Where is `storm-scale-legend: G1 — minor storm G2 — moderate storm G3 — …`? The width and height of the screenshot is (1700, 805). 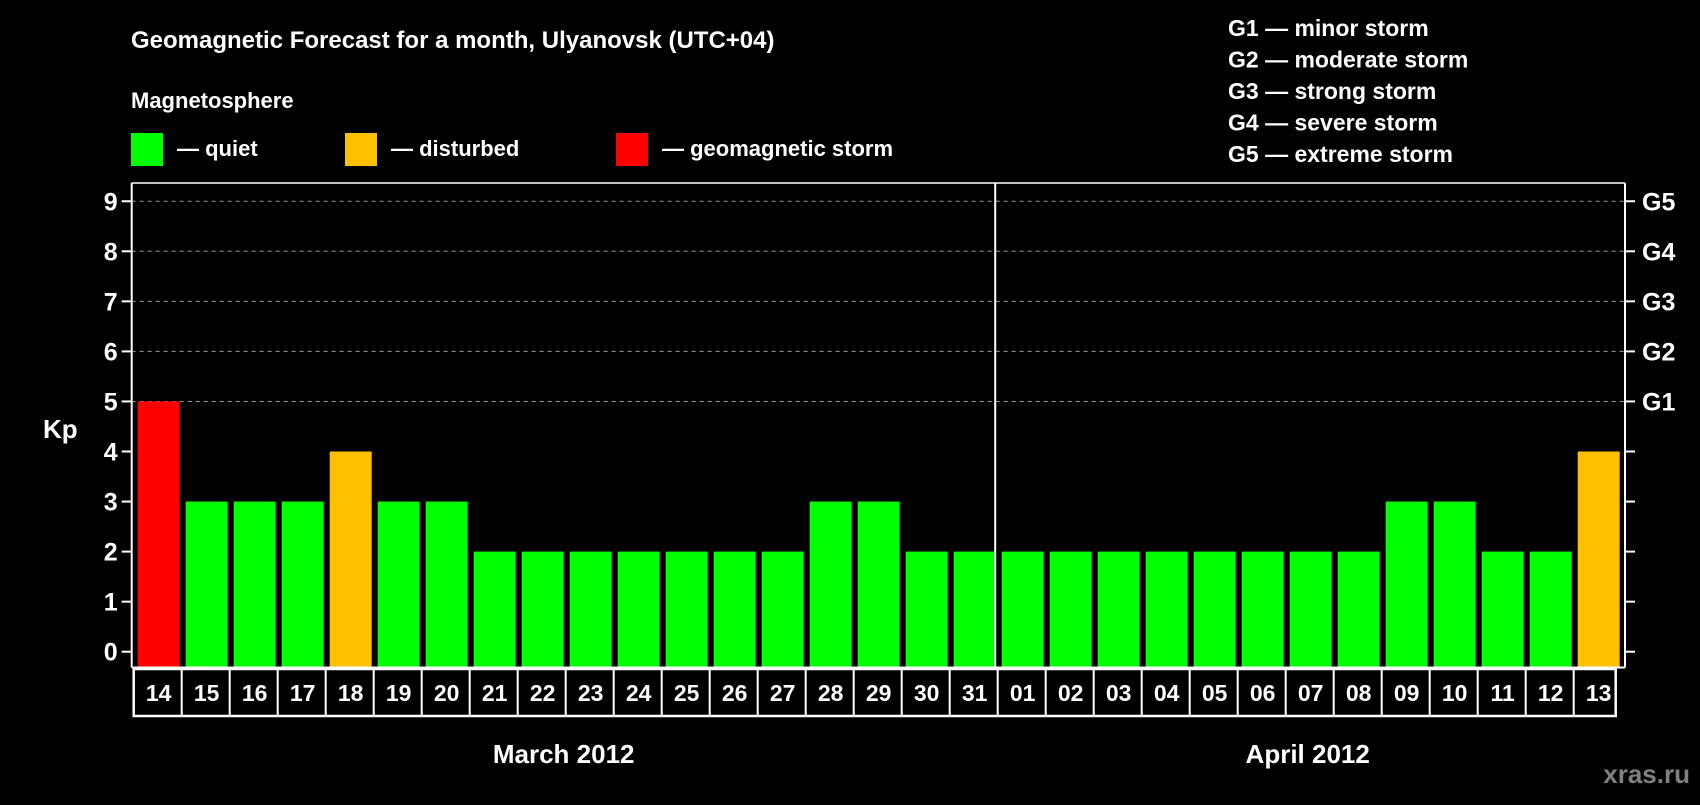 storm-scale-legend: G1 — minor storm G2 — moderate storm G3 — … is located at coordinates (1348, 91).